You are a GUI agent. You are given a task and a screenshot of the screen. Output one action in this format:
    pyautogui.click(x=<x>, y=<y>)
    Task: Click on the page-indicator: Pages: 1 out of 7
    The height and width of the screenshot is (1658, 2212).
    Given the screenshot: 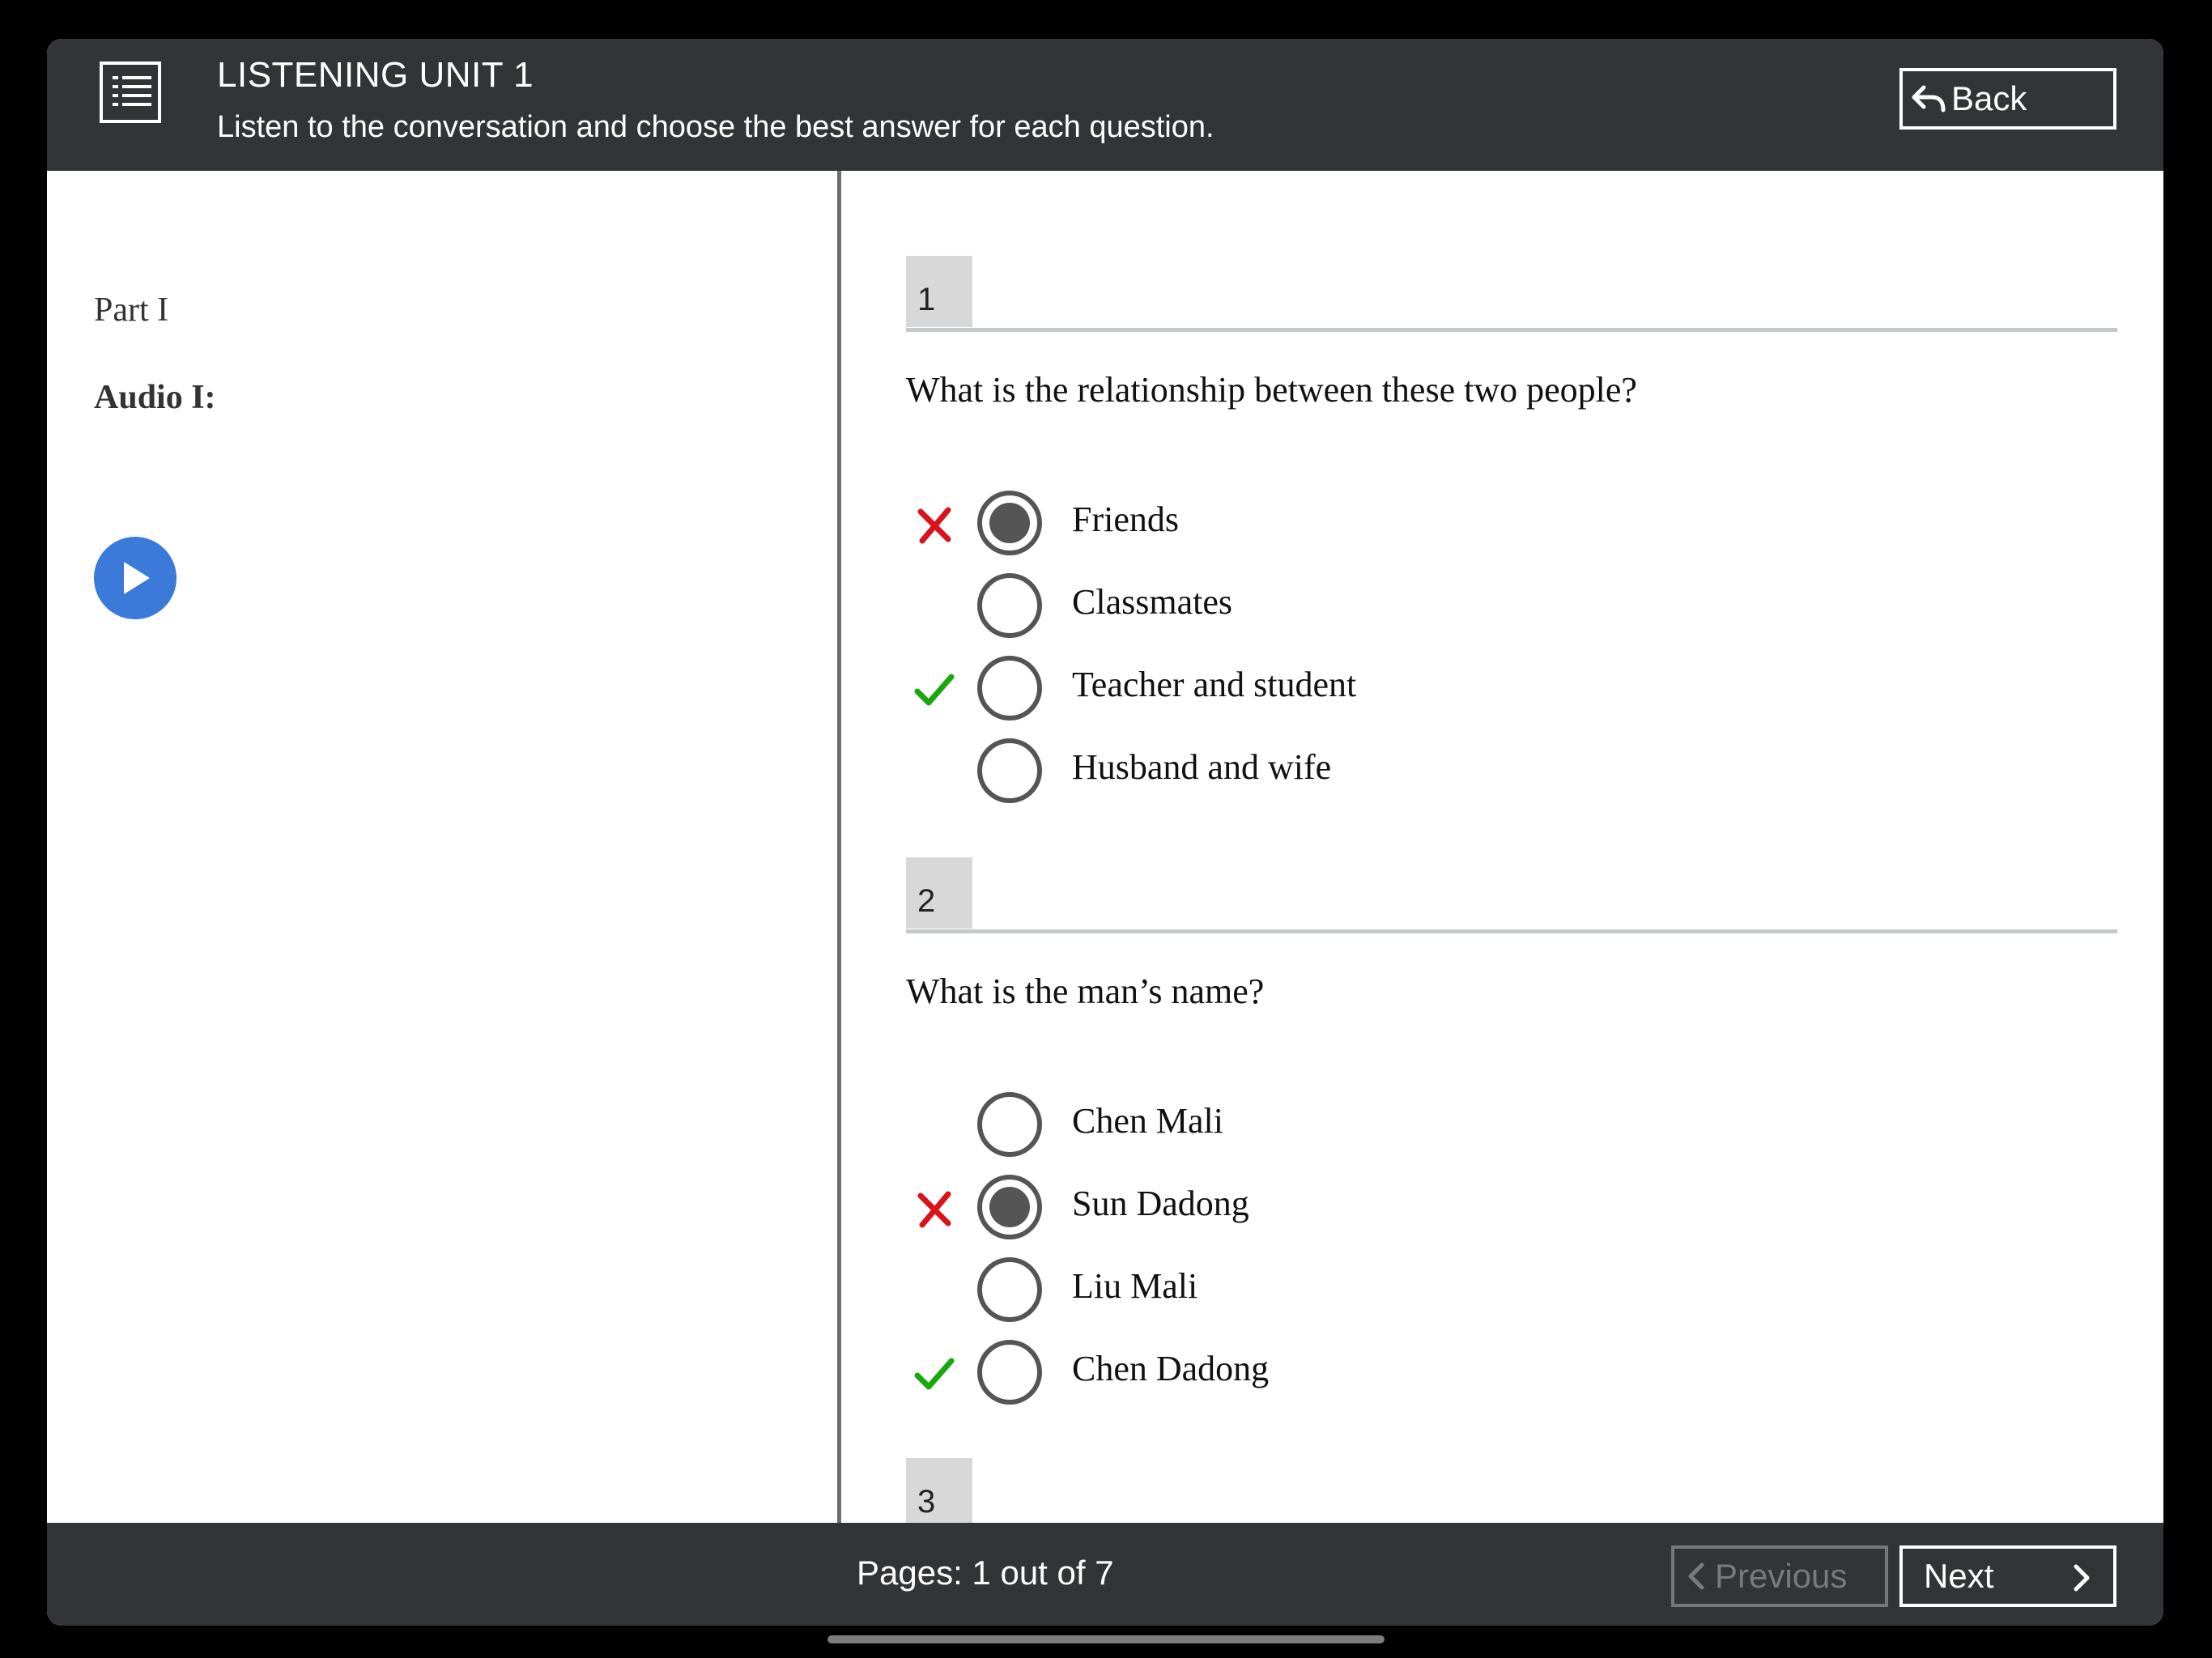 What is the action you would take?
    pyautogui.click(x=986, y=1573)
    